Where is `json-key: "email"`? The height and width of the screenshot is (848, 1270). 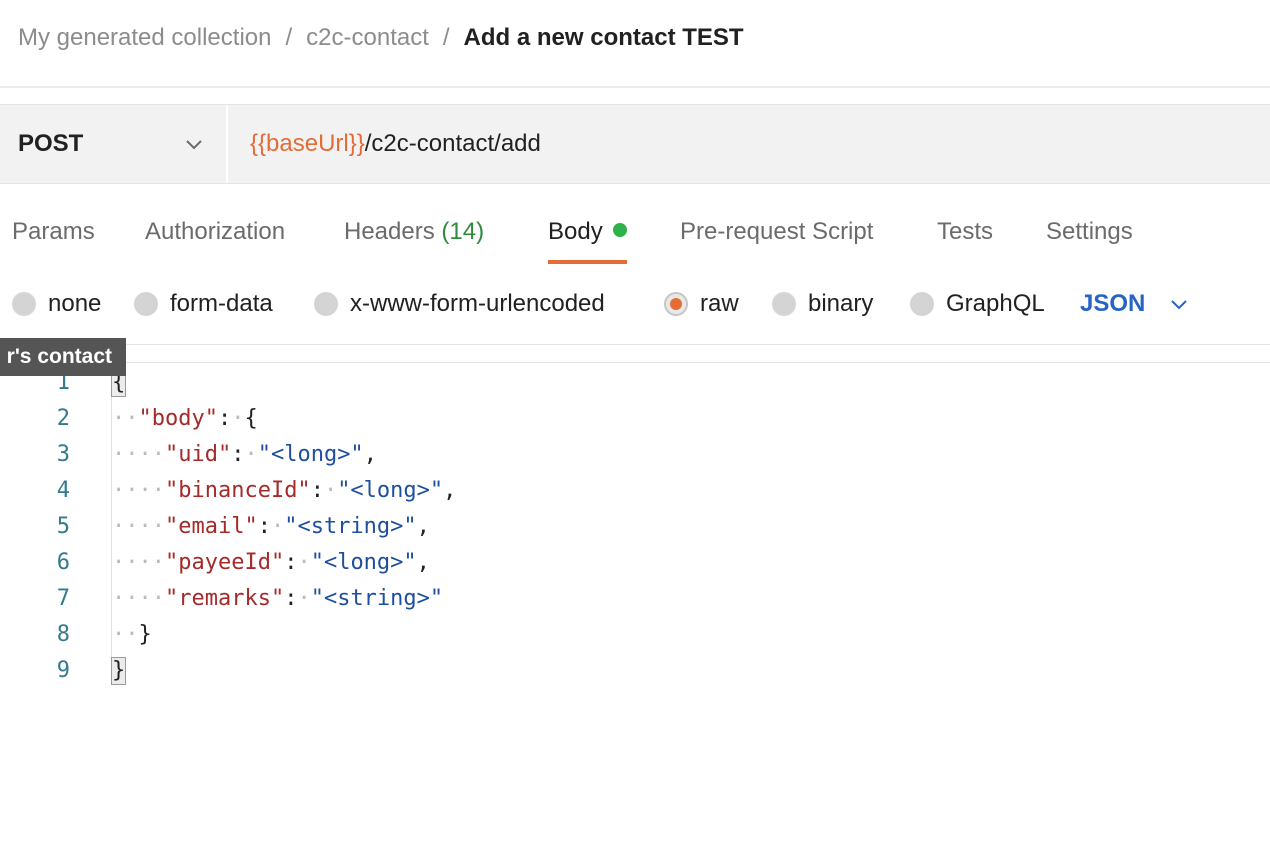
json-key: "email" is located at coordinates (211, 526).